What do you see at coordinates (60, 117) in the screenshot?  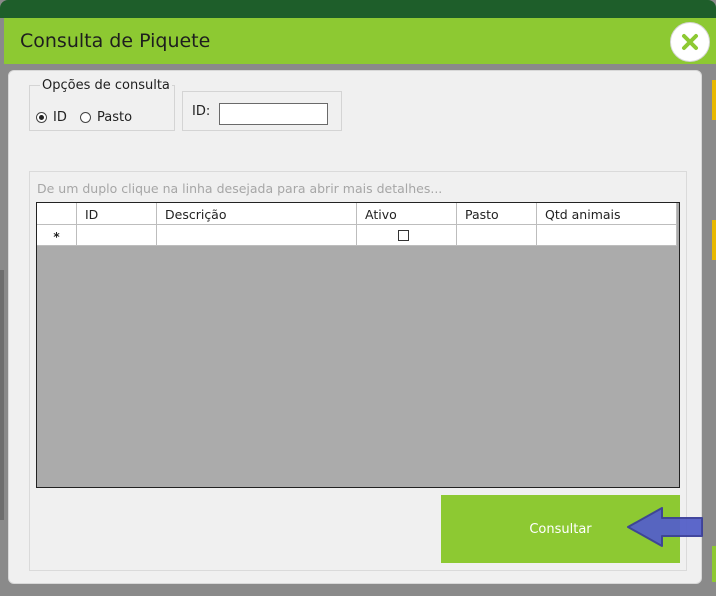 I see `radio-id-label: ID` at bounding box center [60, 117].